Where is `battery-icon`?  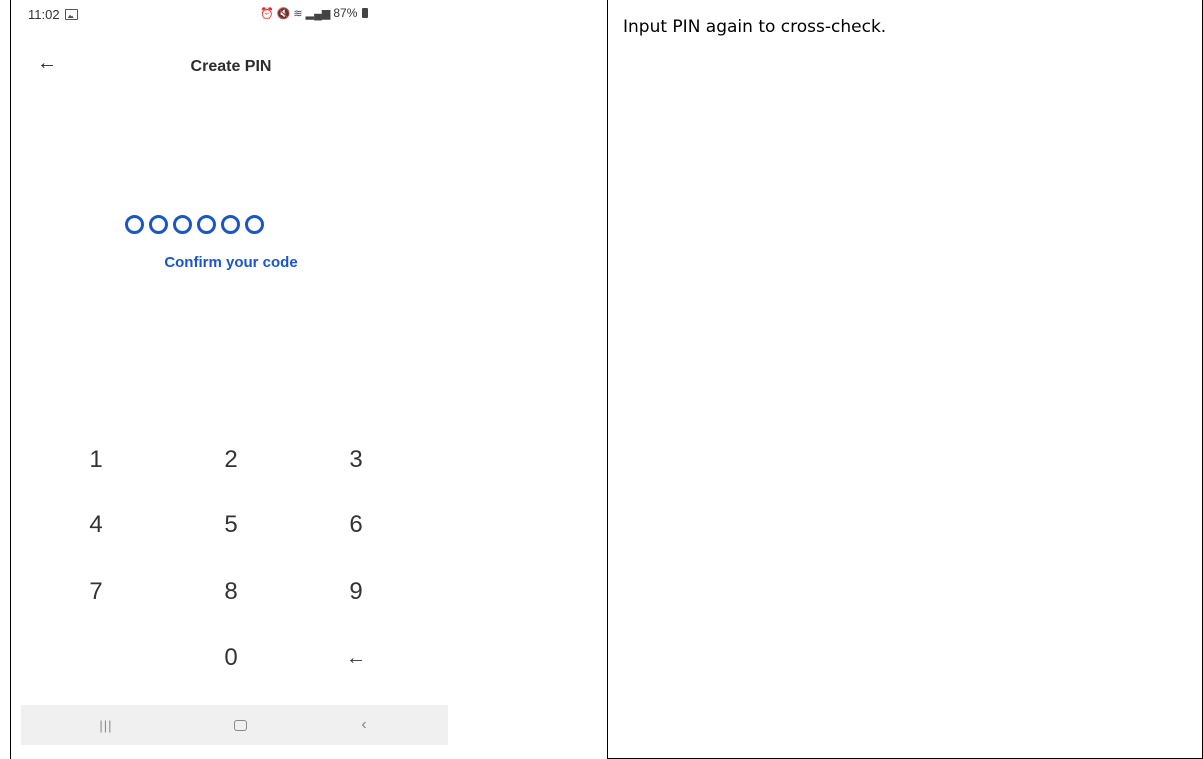
battery-icon is located at coordinates (365, 13).